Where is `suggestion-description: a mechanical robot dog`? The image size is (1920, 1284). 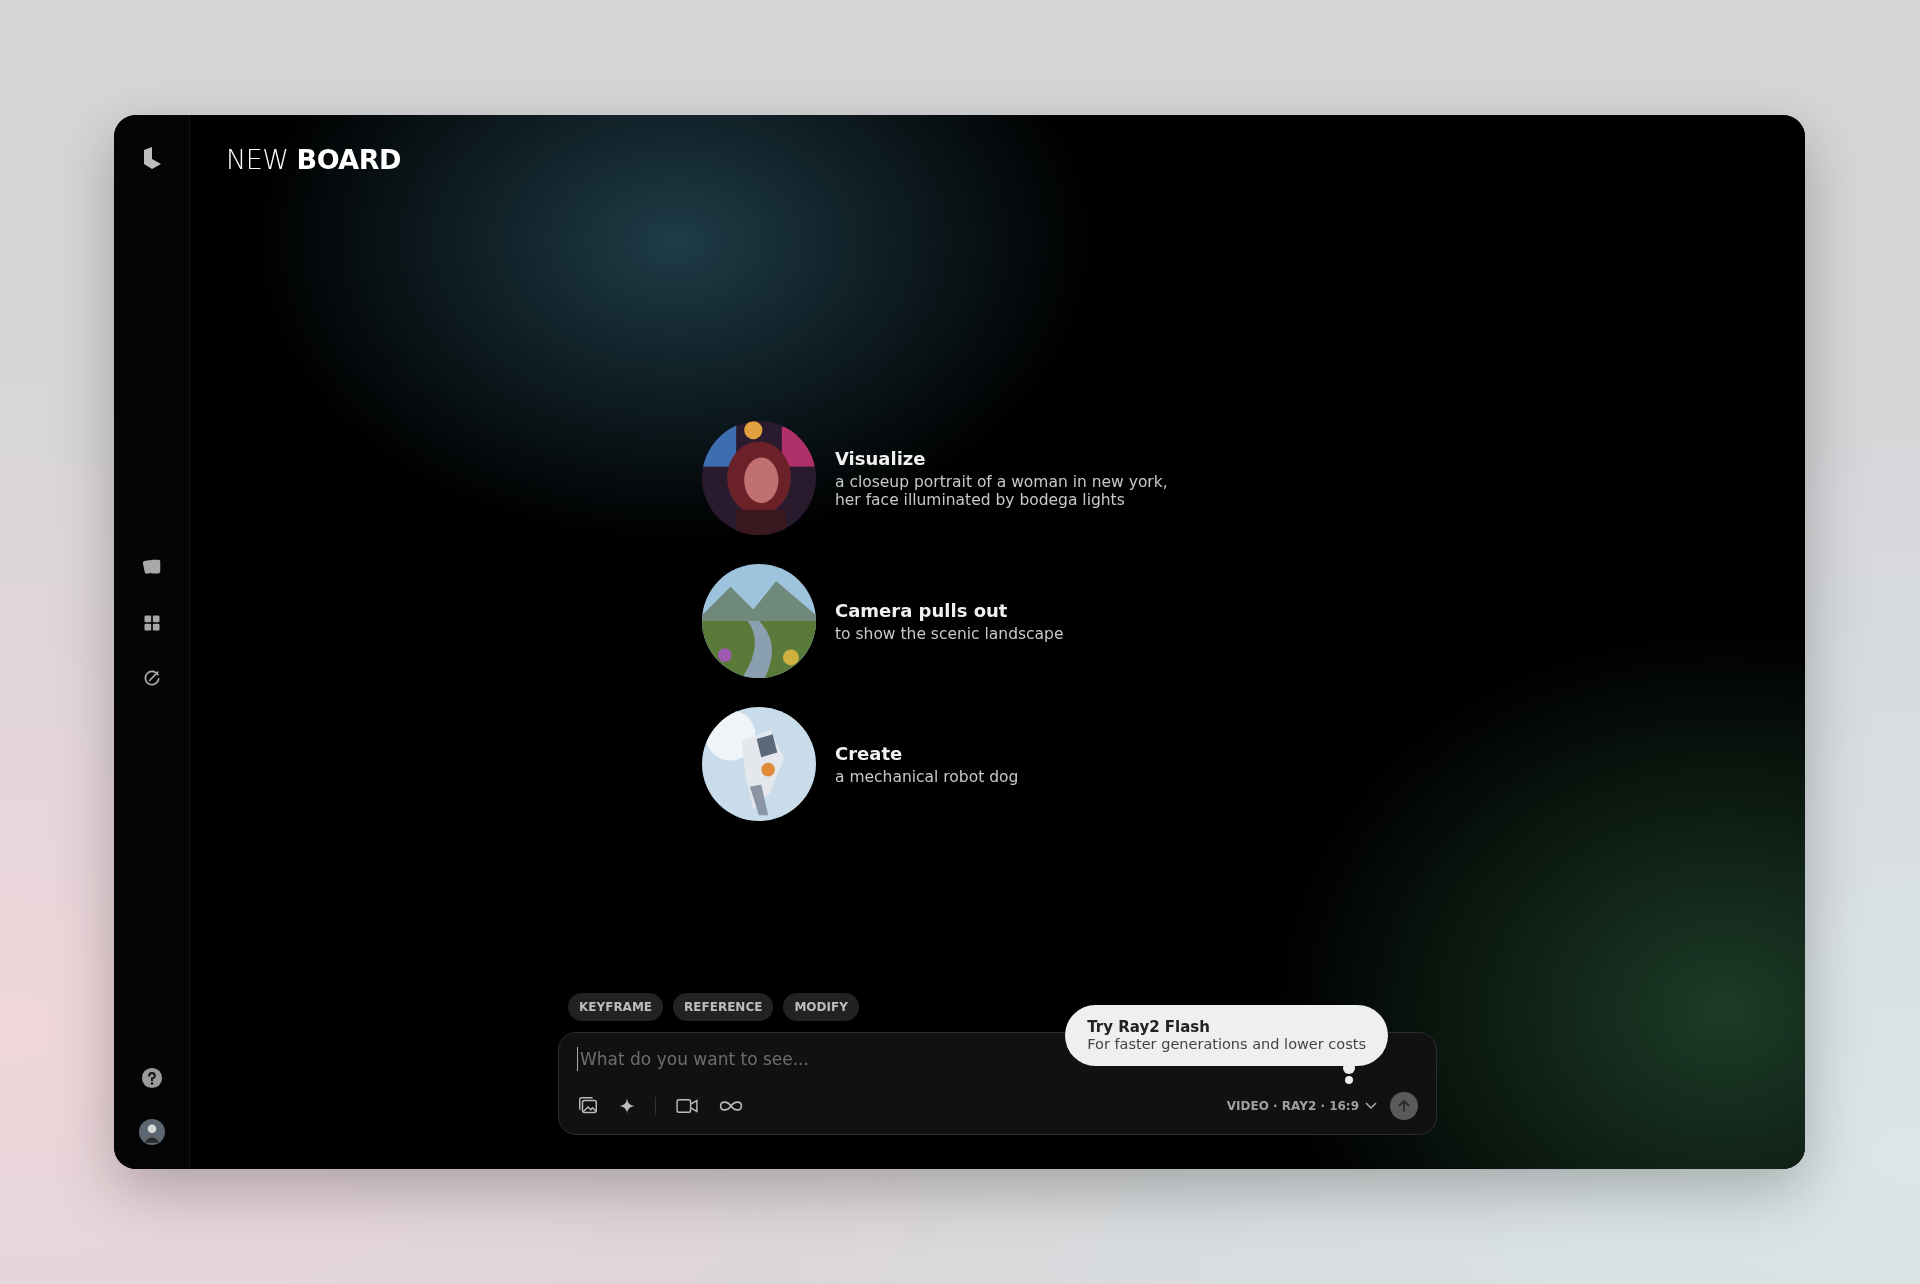
suggestion-description: a mechanical robot dog is located at coordinates (927, 776).